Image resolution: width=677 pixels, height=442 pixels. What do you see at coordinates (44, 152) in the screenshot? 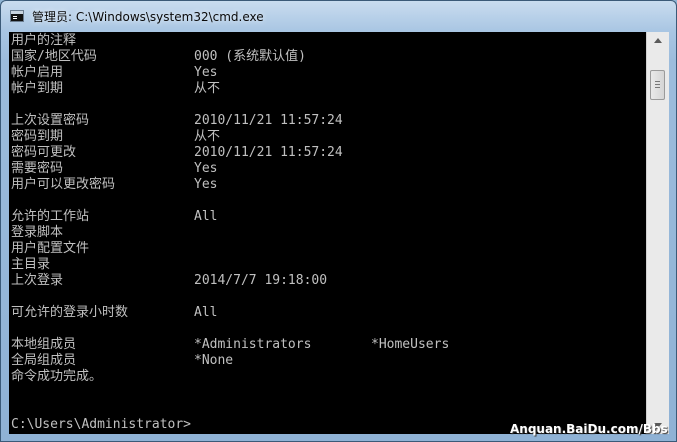
I see `line-label: 密码可更改` at bounding box center [44, 152].